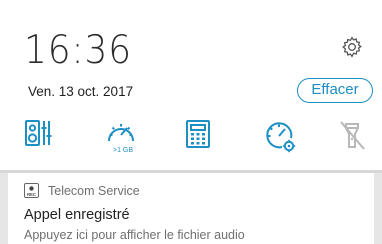 The height and width of the screenshot is (244, 382). Describe the element at coordinates (123, 150) in the screenshot. I see `mobile-manager-caption: >1 GB` at that location.